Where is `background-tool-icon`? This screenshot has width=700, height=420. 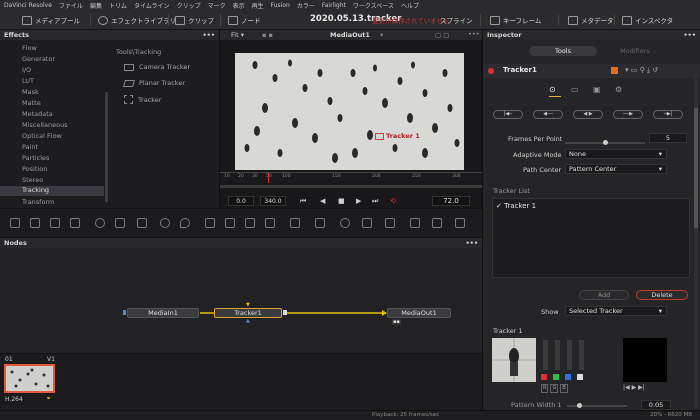 background-tool-icon is located at coordinates (15, 223).